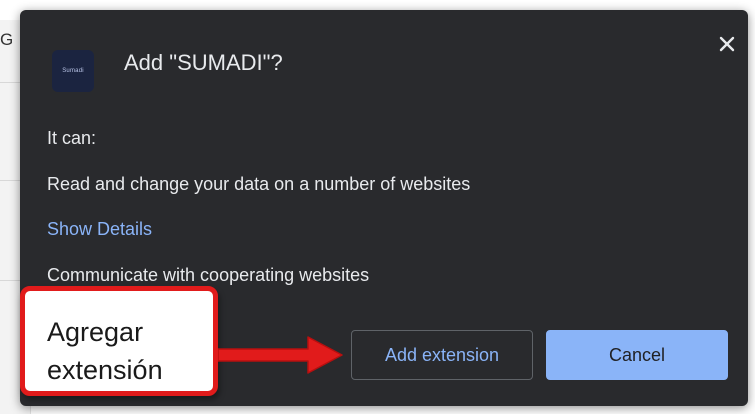 This screenshot has width=755, height=414. What do you see at coordinates (637, 355) in the screenshot?
I see `cancel-button: Cancel` at bounding box center [637, 355].